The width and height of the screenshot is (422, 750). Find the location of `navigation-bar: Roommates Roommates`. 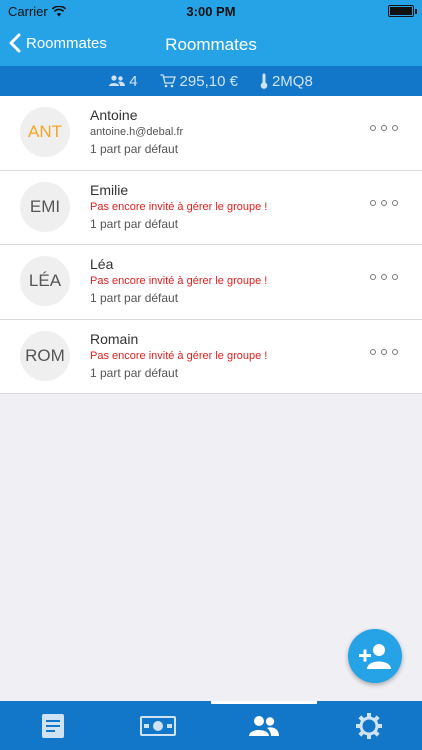

navigation-bar: Roommates Roommates is located at coordinates (211, 44).